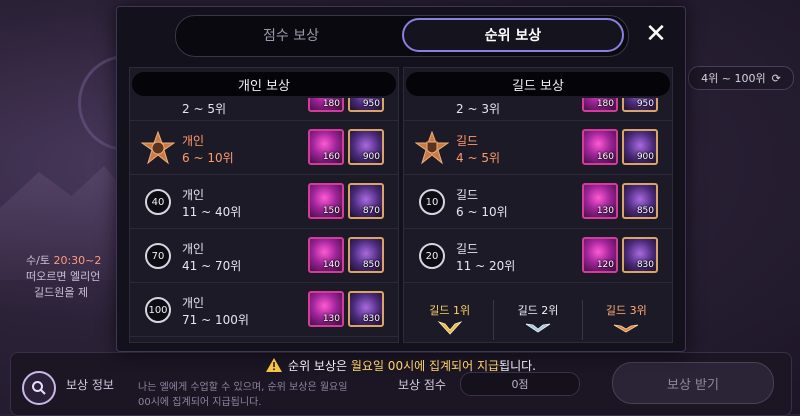  Describe the element at coordinates (538, 148) in the screenshot. I see `list-item: 길드 4 ~ 5위 160 900` at that location.